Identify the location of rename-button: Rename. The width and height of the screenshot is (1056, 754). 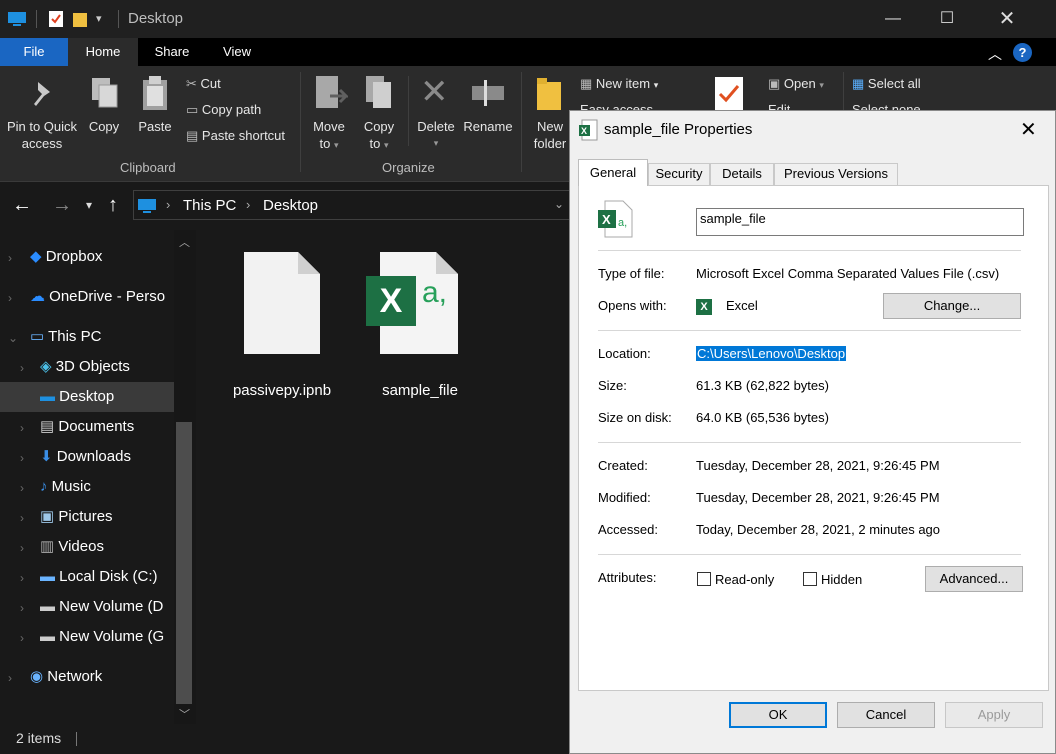
(488, 126).